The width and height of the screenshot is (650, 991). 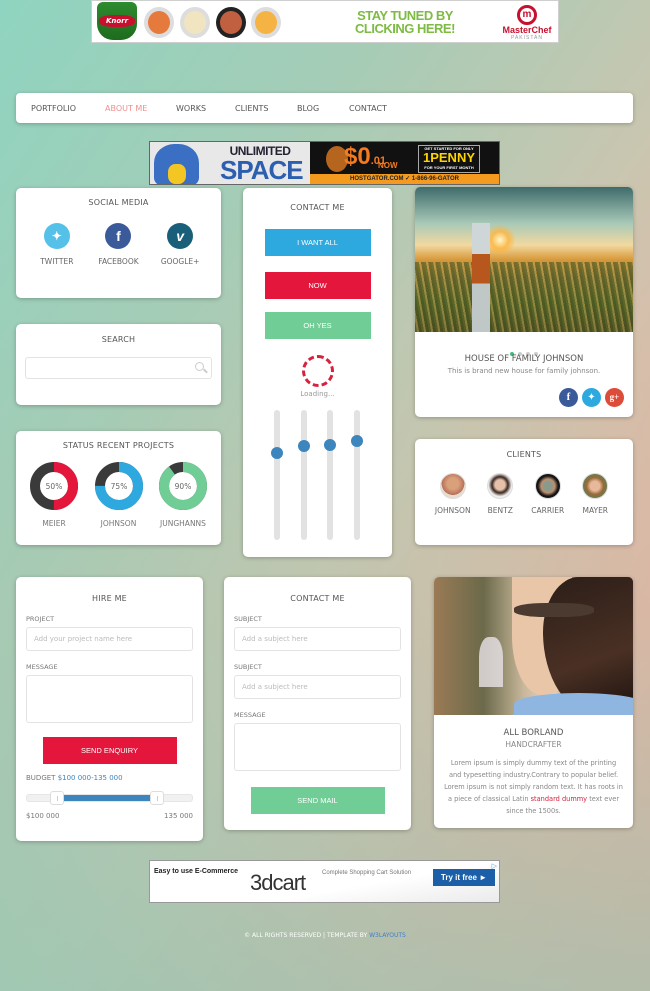 I want to click on card-title: SOCIAL MEDIA, so click(x=118, y=202).